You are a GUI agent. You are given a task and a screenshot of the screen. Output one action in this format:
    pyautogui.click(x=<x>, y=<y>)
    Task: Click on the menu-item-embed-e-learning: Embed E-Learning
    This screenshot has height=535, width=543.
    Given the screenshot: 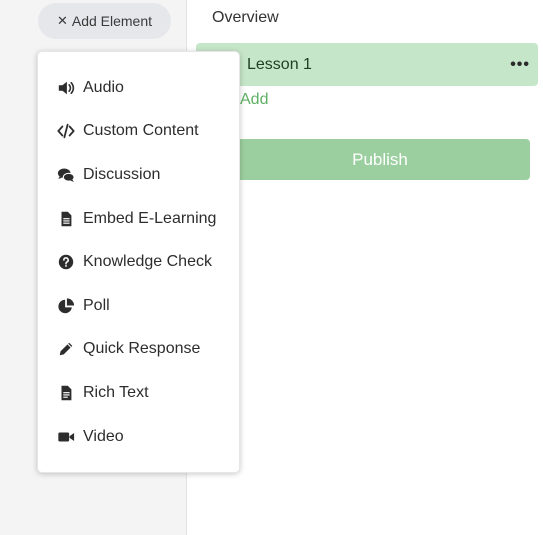 What is the action you would take?
    pyautogui.click(x=138, y=219)
    